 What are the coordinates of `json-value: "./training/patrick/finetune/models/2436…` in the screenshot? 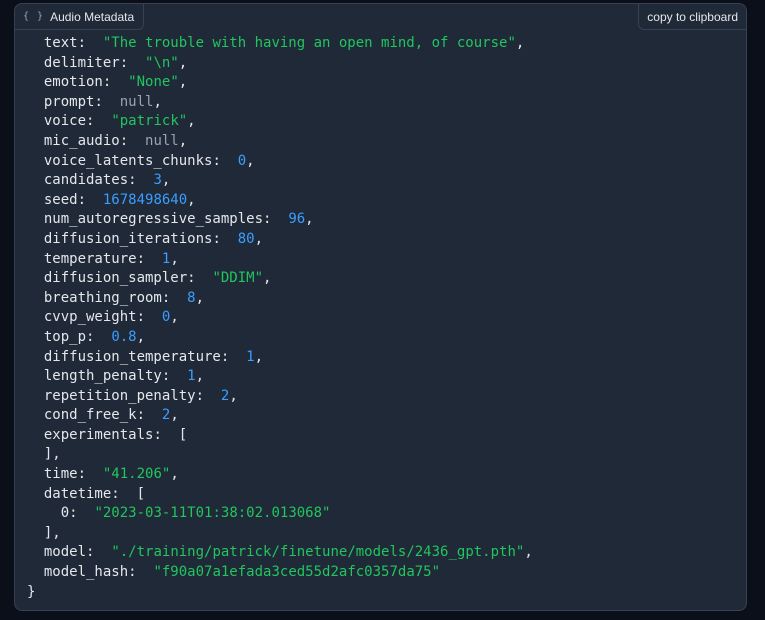 It's located at (318, 552).